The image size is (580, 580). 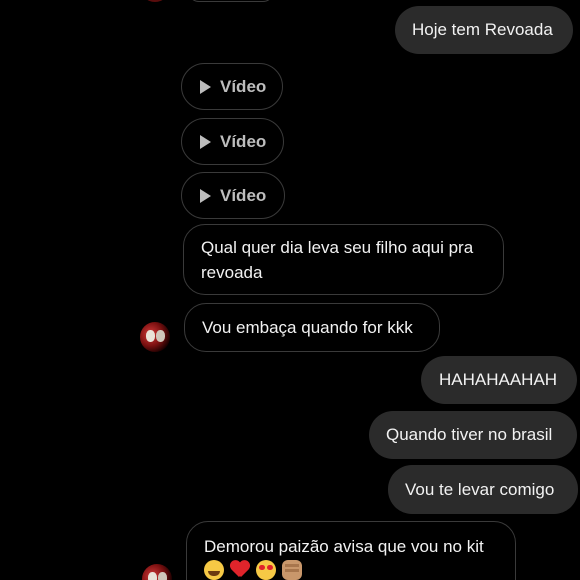 I want to click on emoji-row, so click(x=253, y=570).